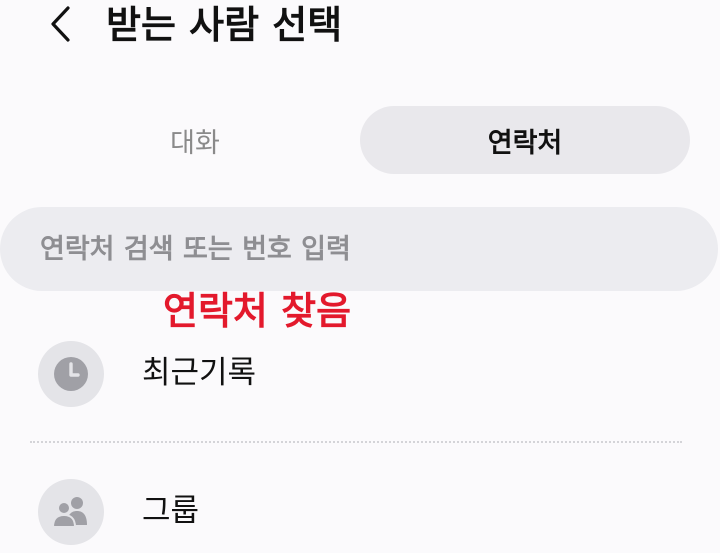 Image resolution: width=720 pixels, height=553 pixels. I want to click on tab-contacts: 연락처, so click(525, 140).